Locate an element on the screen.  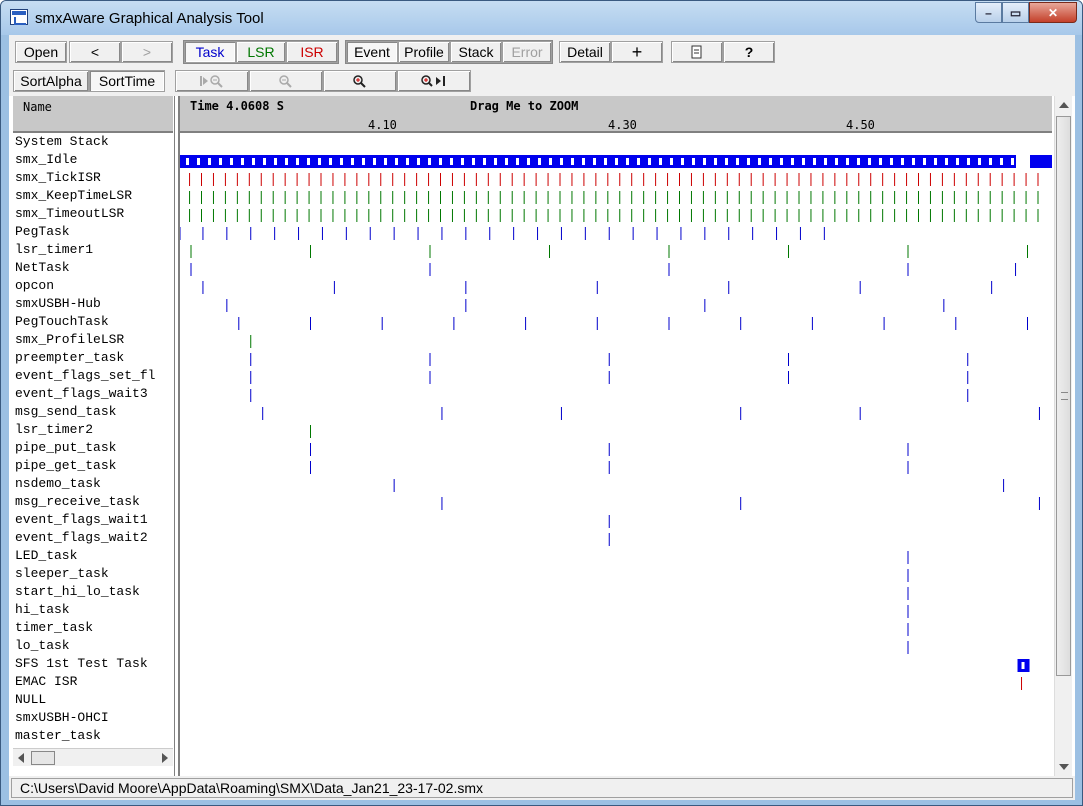
task-name-row: NULL is located at coordinates (30, 700).